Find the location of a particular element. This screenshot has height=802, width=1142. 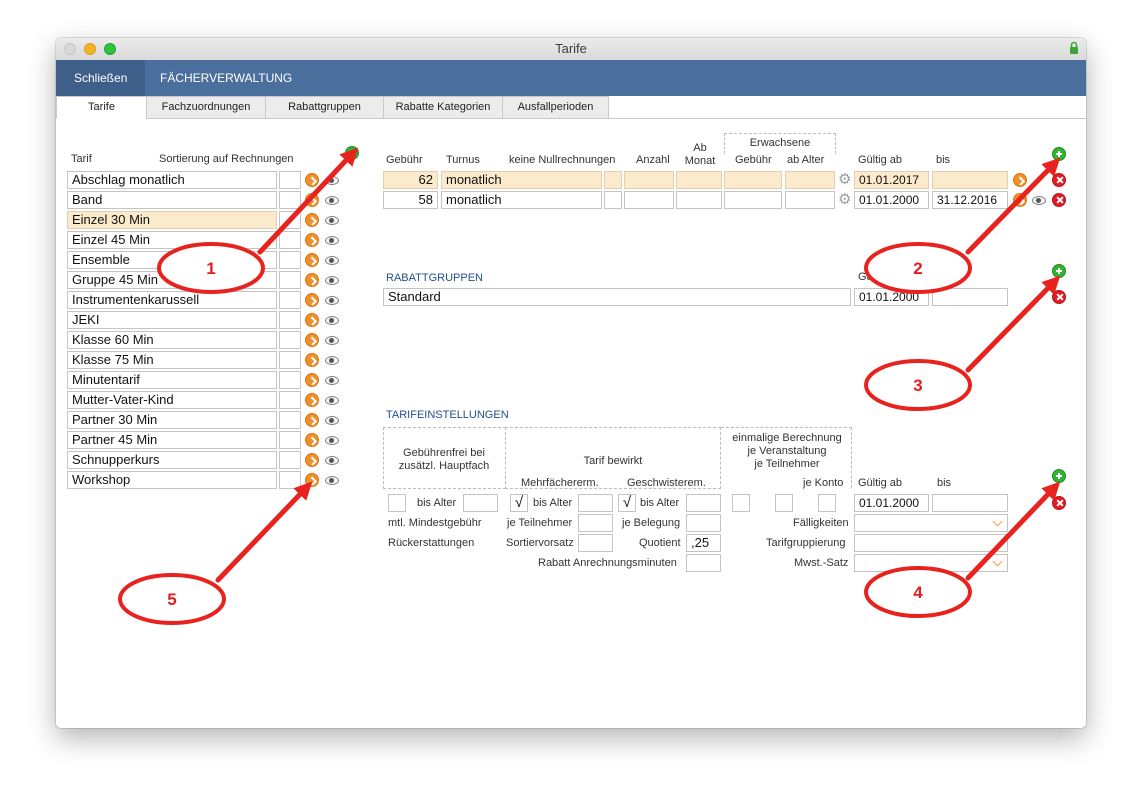

tab-discount-categories: Rabatte Kategorien is located at coordinates (443, 107).